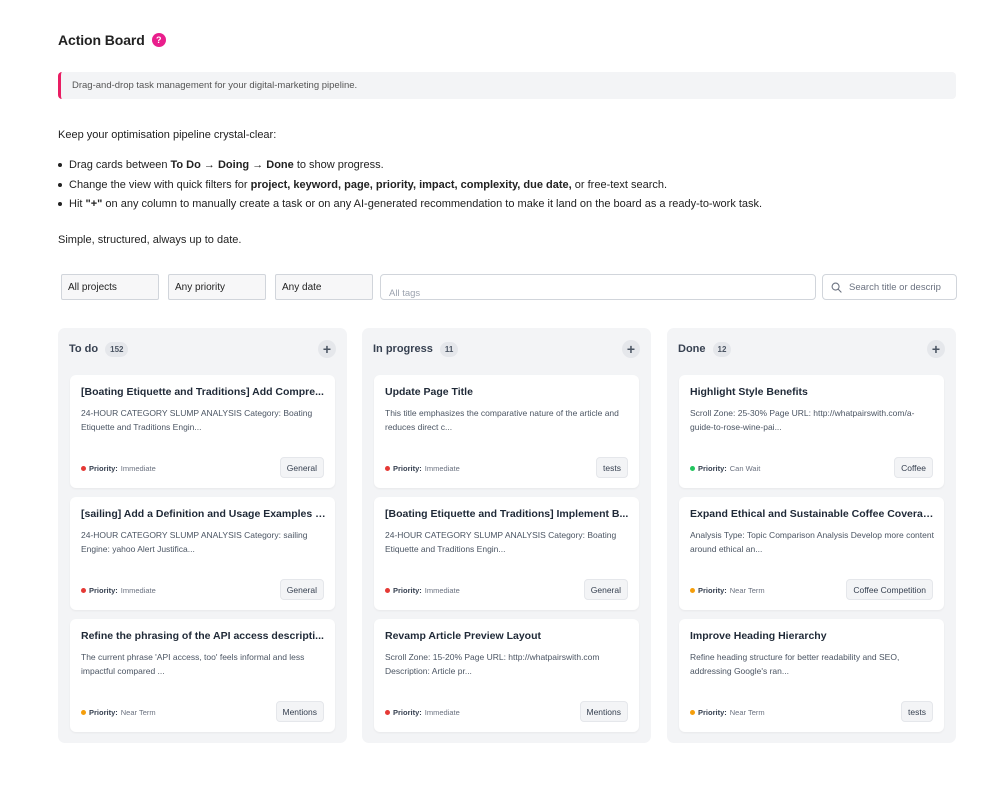 This screenshot has height=790, width=1000. Describe the element at coordinates (749, 392) in the screenshot. I see `card-title: Highlight Style Benefits` at that location.